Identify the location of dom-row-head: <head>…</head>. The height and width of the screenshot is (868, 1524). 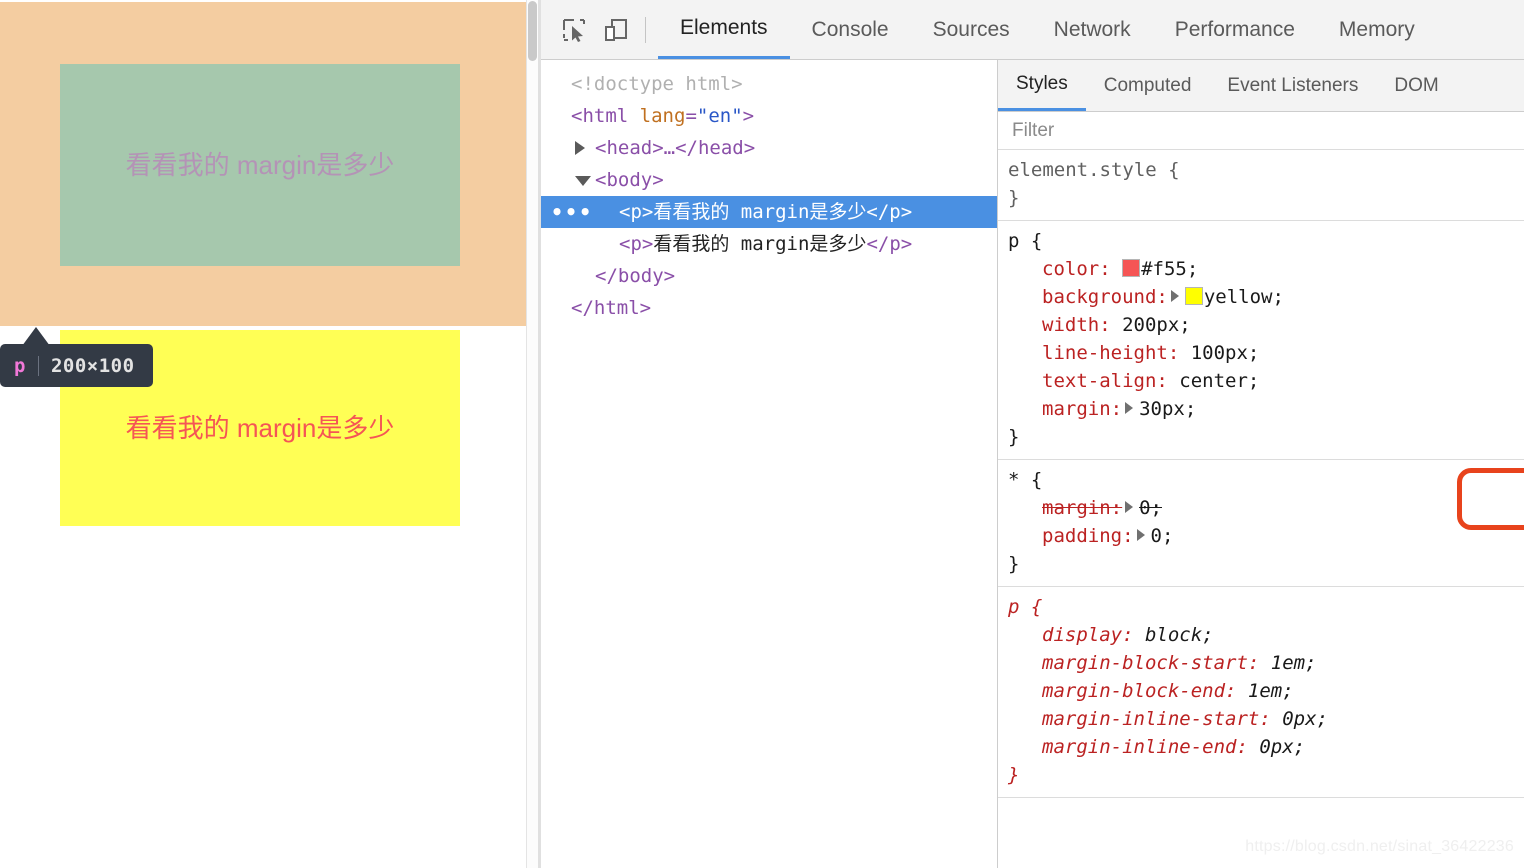
(769, 148).